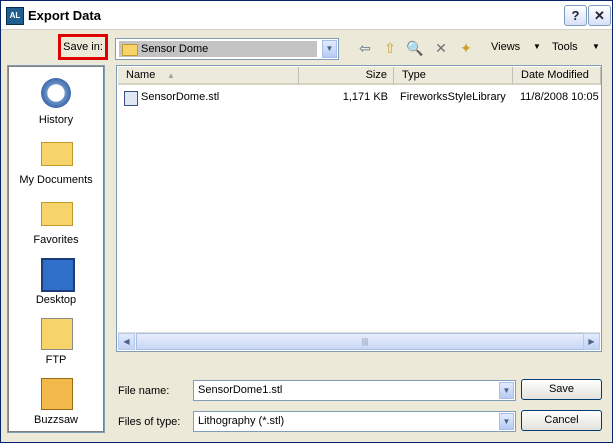 The image size is (613, 443). Describe the element at coordinates (306, 15) in the screenshot. I see `title-bar: AL Export Data ? ✕` at that location.